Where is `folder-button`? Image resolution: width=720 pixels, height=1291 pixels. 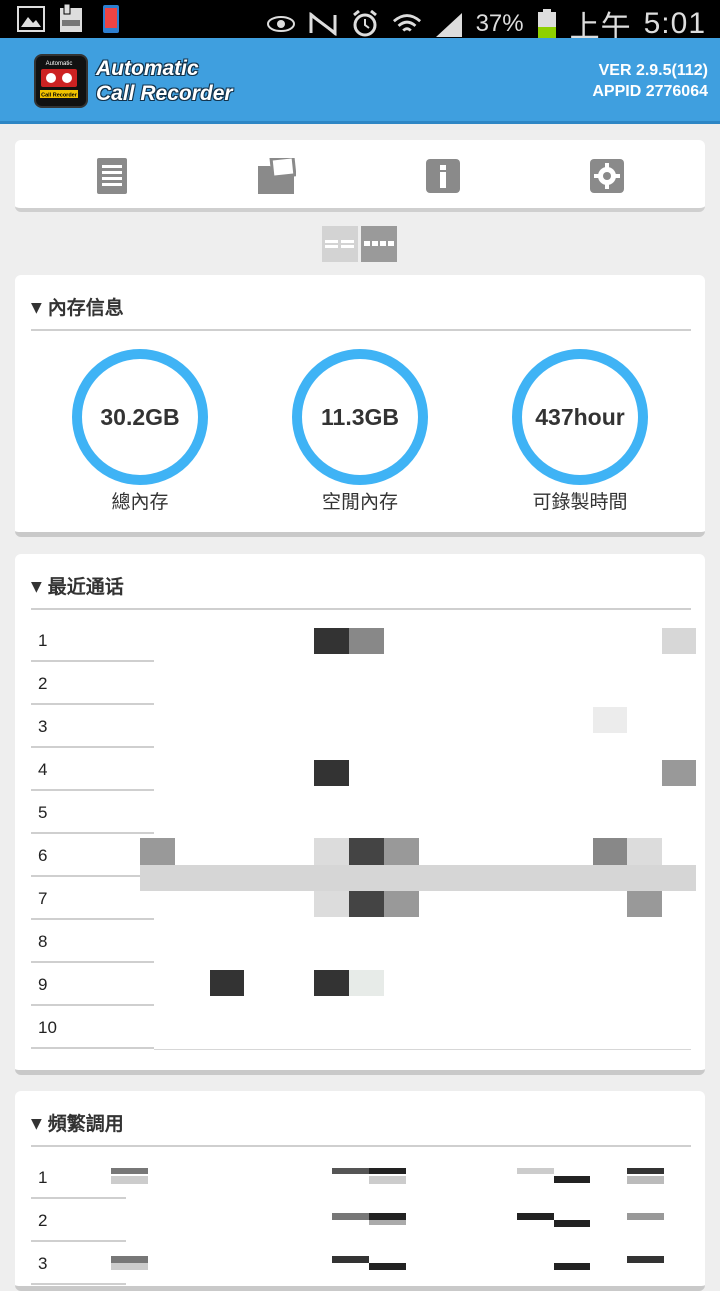 folder-button is located at coordinates (277, 176).